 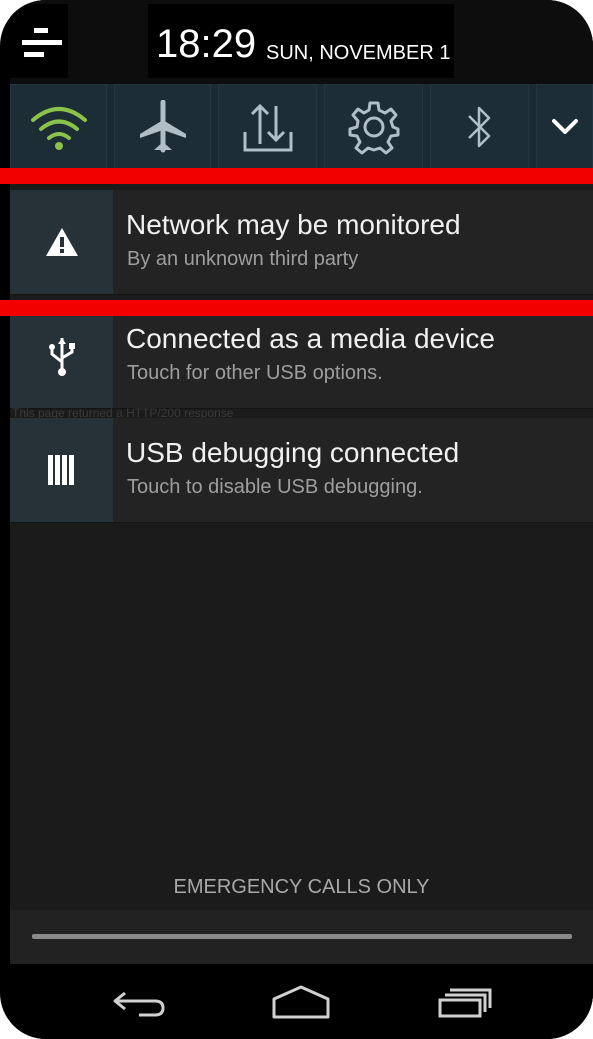 I want to click on qs-tile-airplane, so click(x=162, y=127).